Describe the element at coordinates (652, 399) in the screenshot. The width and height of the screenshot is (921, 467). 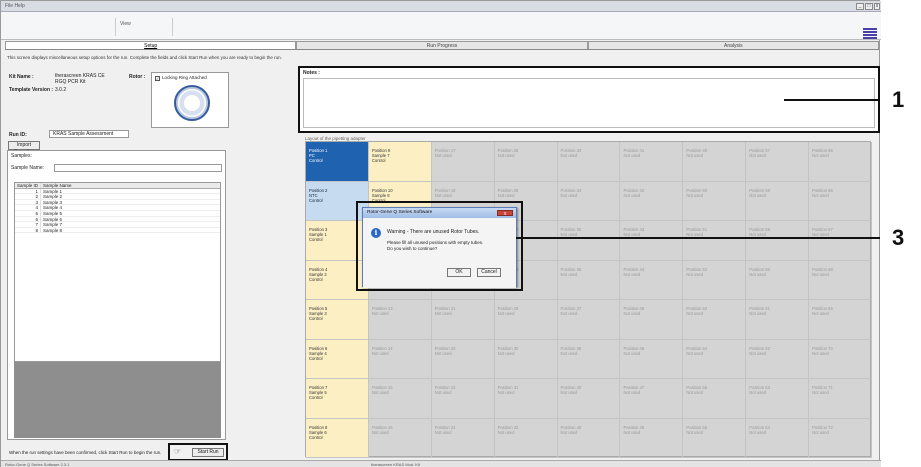
I see `grid-cell-position: Position 47 Not used` at that location.